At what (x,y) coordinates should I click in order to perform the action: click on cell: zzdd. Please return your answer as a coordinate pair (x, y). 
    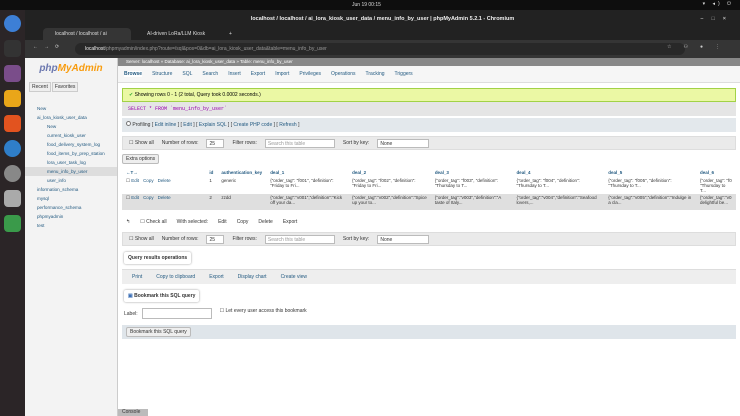
    Looking at the image, I should click on (242, 202).